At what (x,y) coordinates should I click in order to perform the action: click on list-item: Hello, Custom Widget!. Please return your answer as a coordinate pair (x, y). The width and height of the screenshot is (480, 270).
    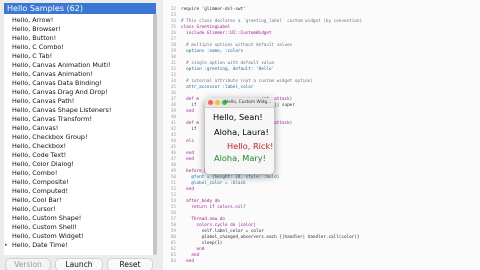
    Looking at the image, I should click on (44, 236).